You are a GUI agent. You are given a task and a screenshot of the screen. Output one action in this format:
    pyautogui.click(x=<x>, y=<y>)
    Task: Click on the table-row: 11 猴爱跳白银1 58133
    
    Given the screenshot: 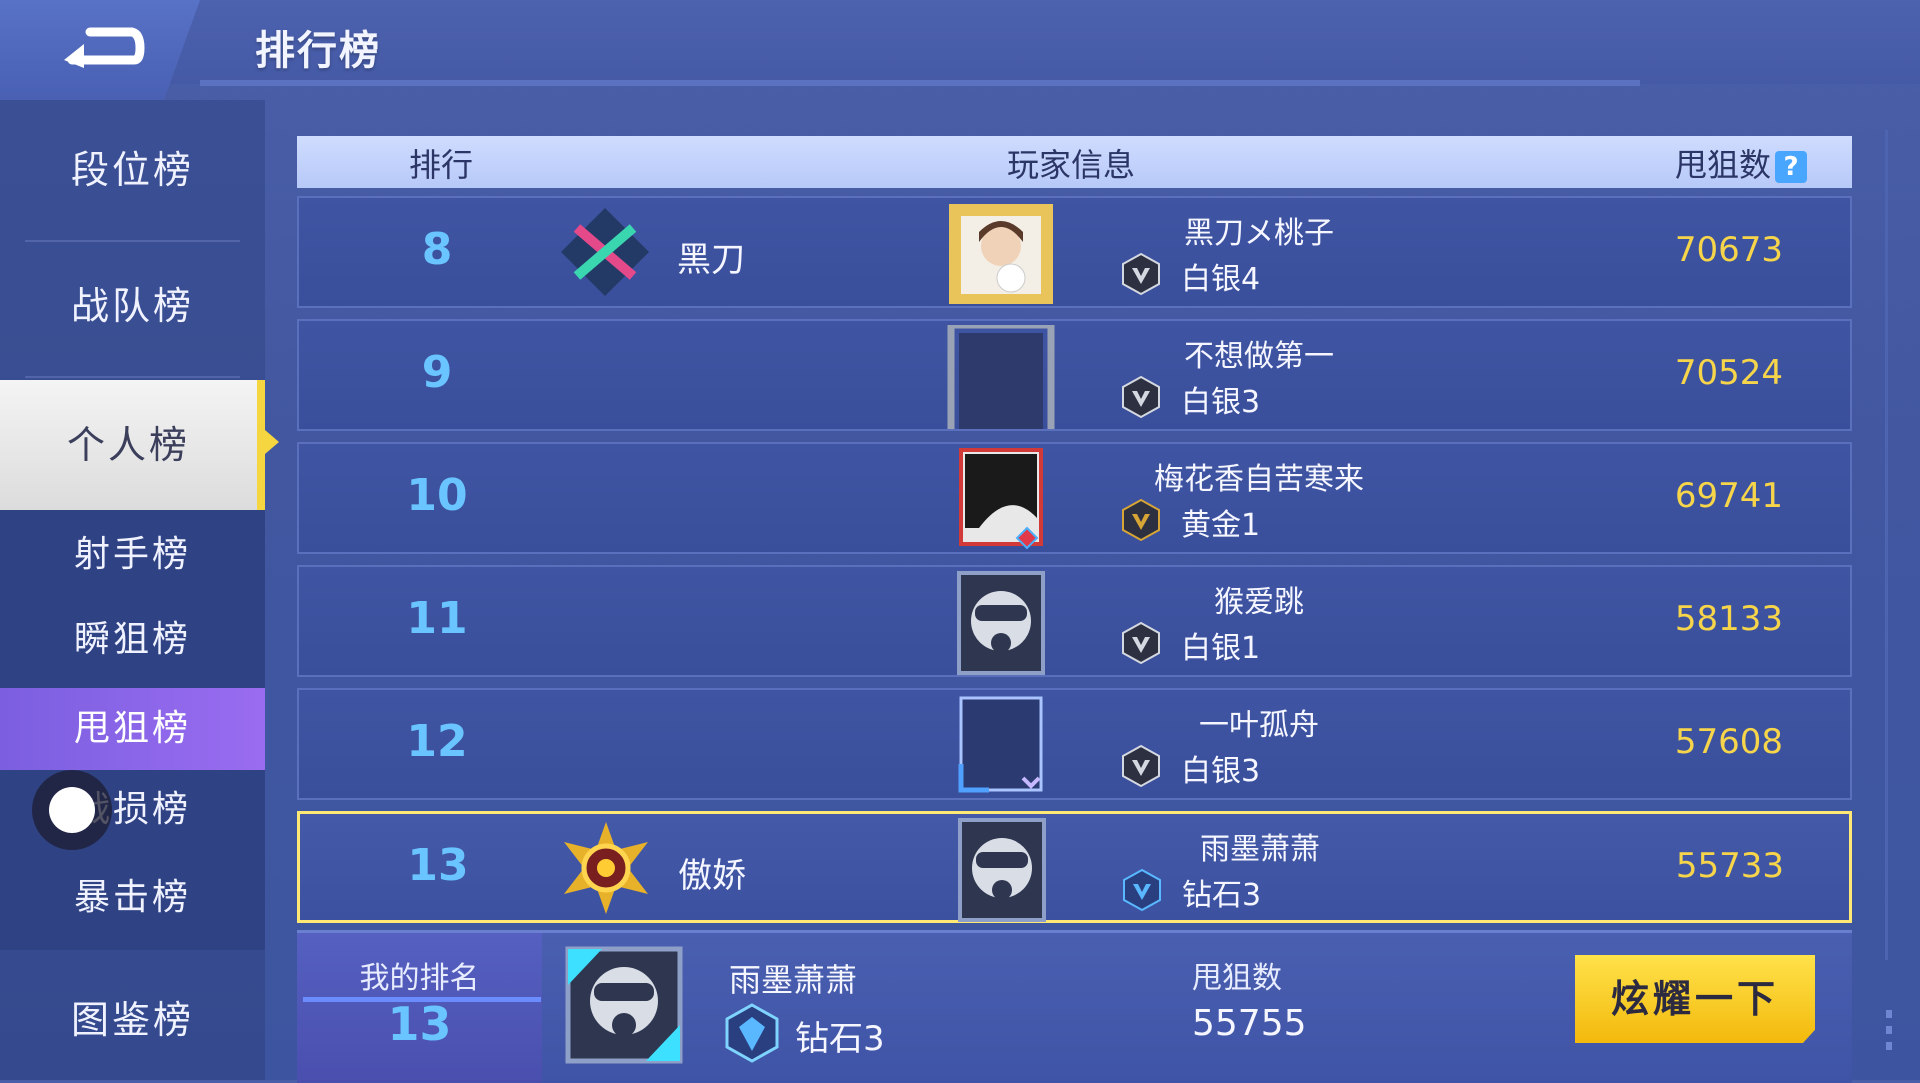 What is the action you would take?
    pyautogui.click(x=1074, y=621)
    